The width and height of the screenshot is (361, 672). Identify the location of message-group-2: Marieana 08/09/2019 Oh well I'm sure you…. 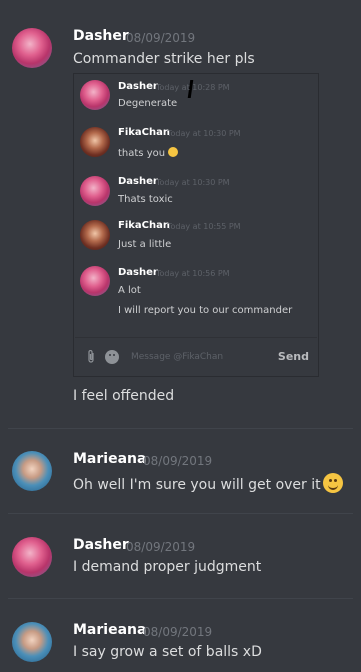
(180, 471).